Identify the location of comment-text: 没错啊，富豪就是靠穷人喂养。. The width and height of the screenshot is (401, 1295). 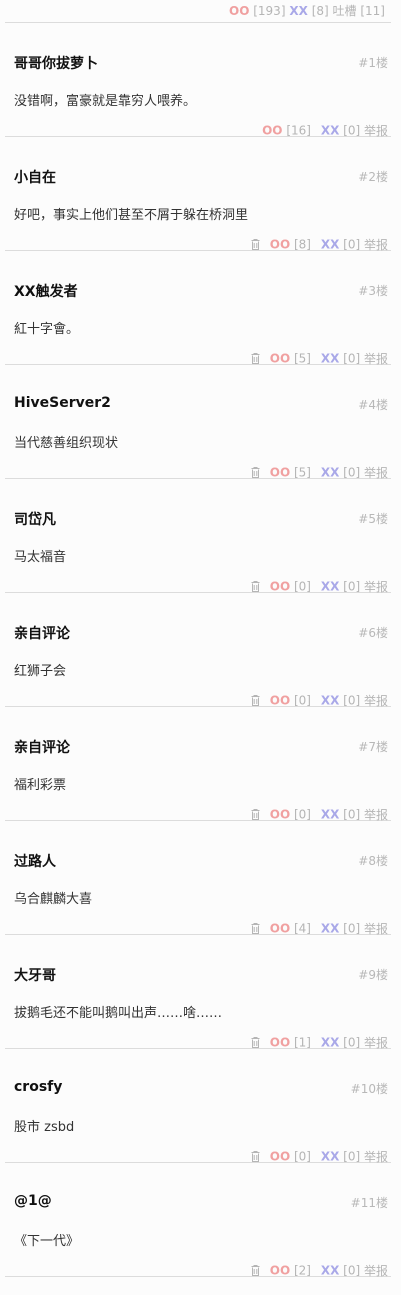
(105, 101).